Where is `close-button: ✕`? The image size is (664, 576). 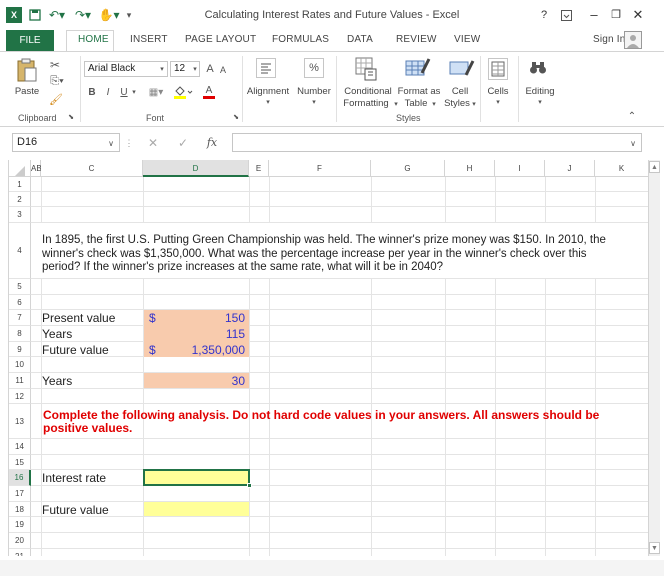
close-button: ✕ is located at coordinates (638, 15).